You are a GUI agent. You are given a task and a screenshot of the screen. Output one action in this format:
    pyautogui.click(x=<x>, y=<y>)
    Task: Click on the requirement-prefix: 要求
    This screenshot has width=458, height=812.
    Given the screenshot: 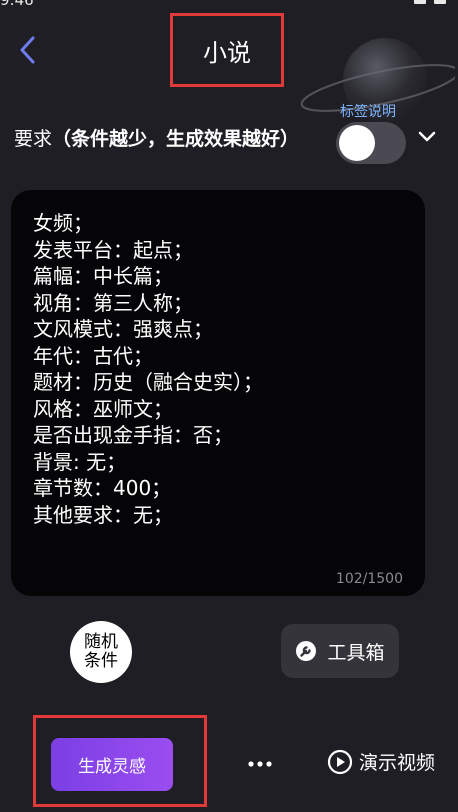 What is the action you would take?
    pyautogui.click(x=33, y=139)
    